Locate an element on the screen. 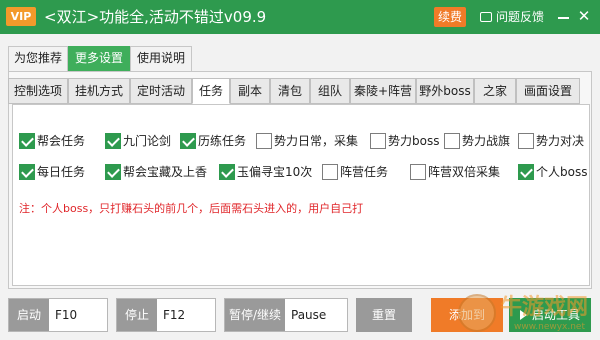 The width and height of the screenshot is (600, 340). reset-button: 重置 is located at coordinates (384, 315).